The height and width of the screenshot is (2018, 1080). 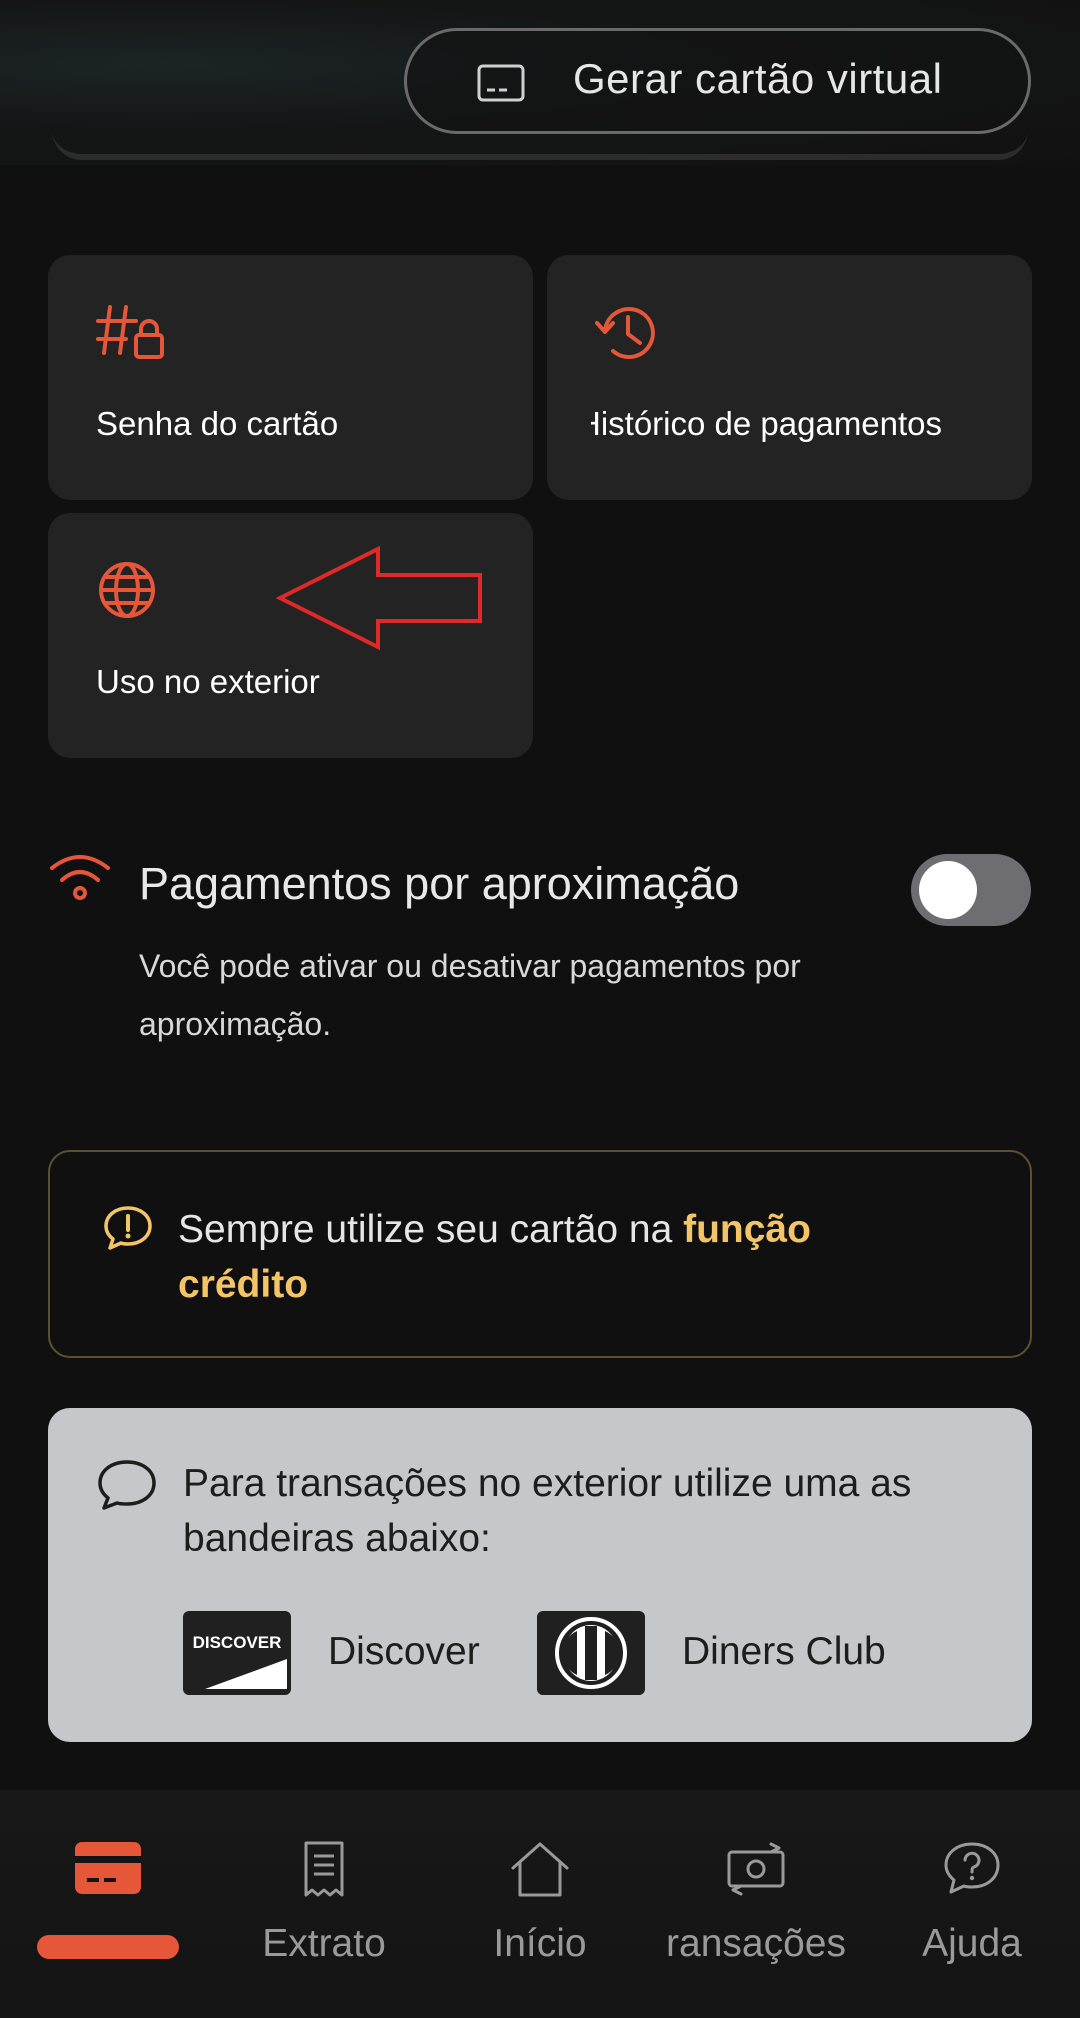 What do you see at coordinates (324, 1943) in the screenshot?
I see `nav-label-extrato: Extrato` at bounding box center [324, 1943].